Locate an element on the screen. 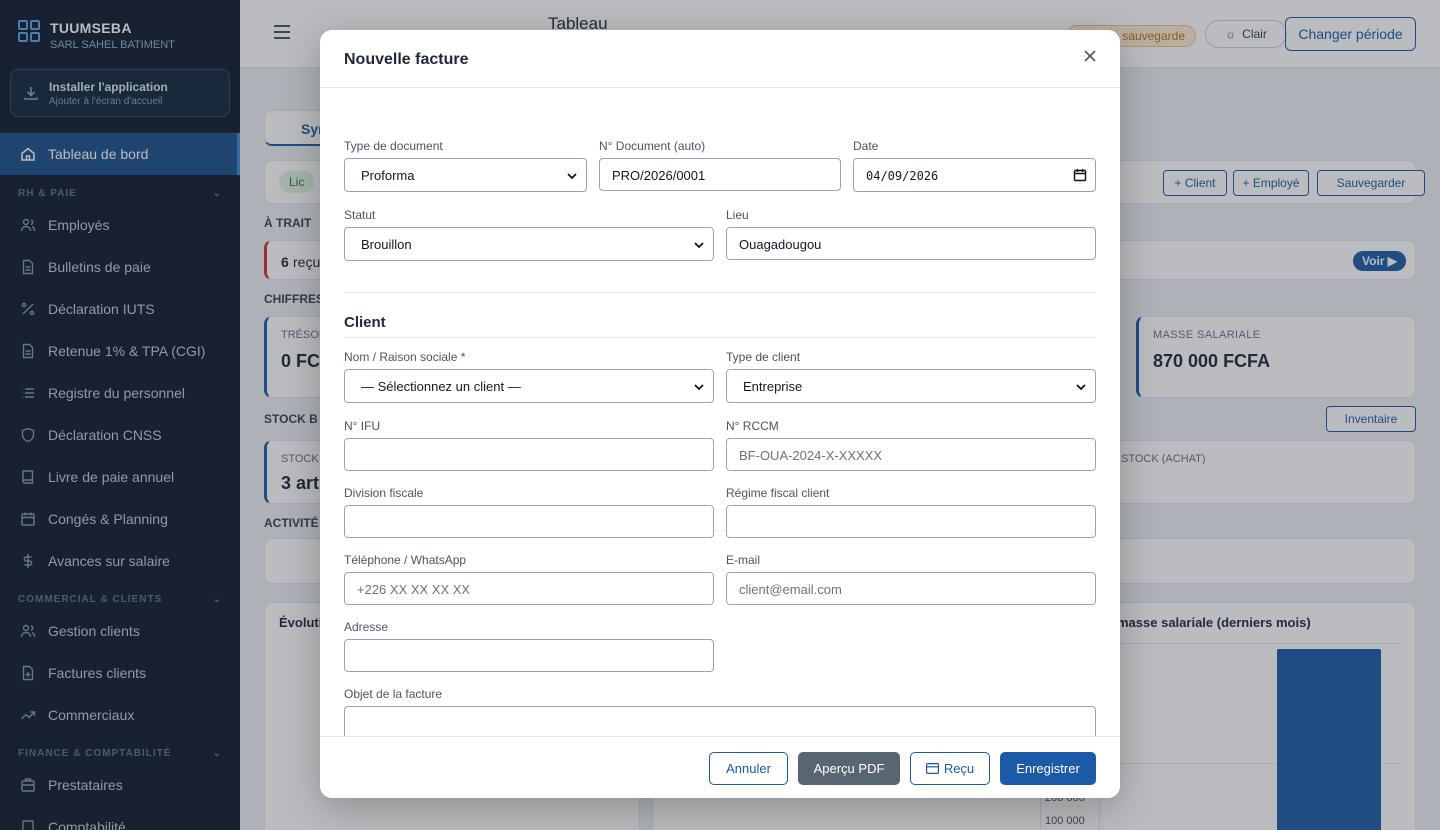  division-fiscale-label: Division fiscale is located at coordinates (384, 493).